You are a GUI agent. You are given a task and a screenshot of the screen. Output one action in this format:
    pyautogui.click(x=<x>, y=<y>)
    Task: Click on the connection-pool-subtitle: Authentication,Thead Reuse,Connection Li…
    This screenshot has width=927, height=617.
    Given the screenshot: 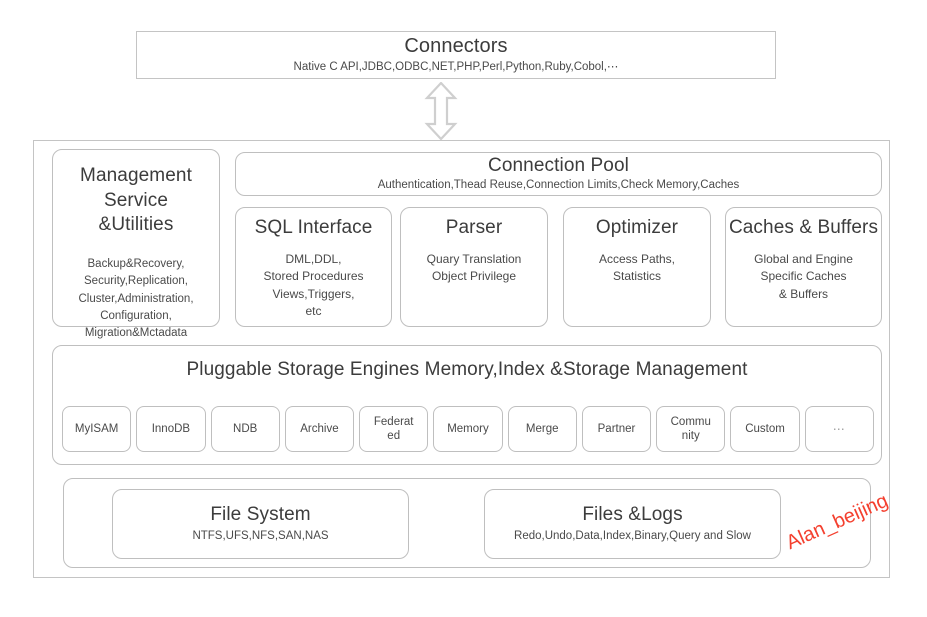 What is the action you would take?
    pyautogui.click(x=558, y=184)
    